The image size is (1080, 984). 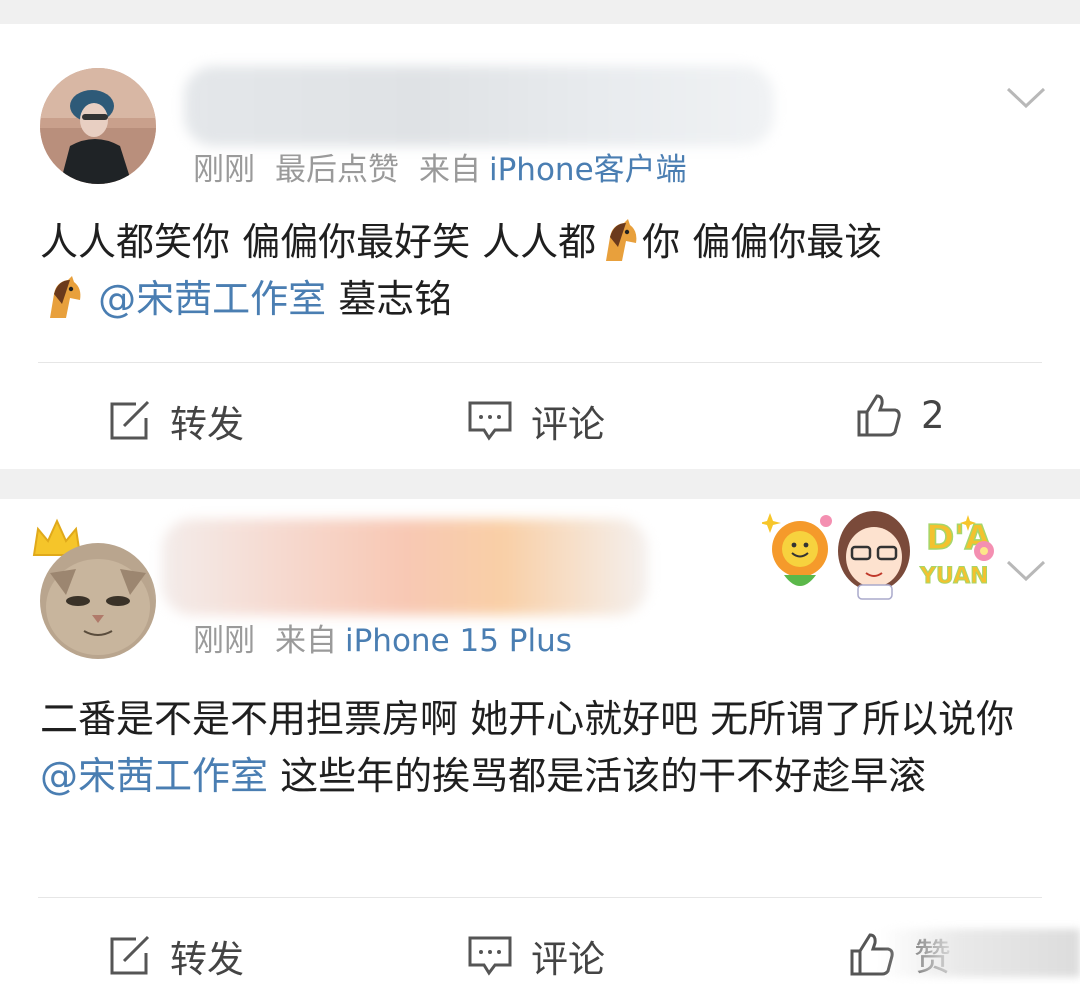 I want to click on like-button: 2, so click(x=900, y=415).